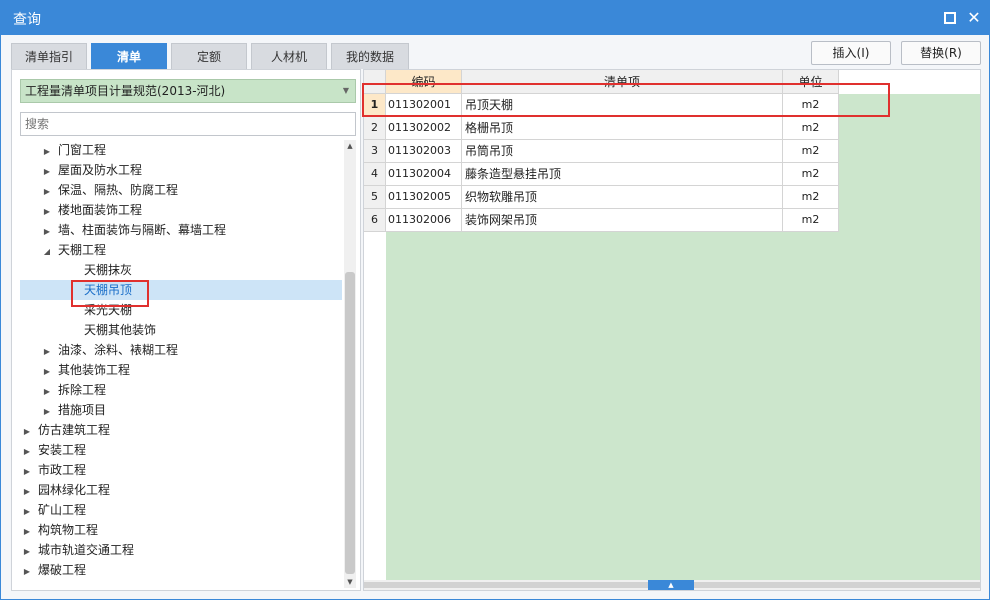 This screenshot has width=990, height=600. I want to click on cell-code: 011302006, so click(424, 220).